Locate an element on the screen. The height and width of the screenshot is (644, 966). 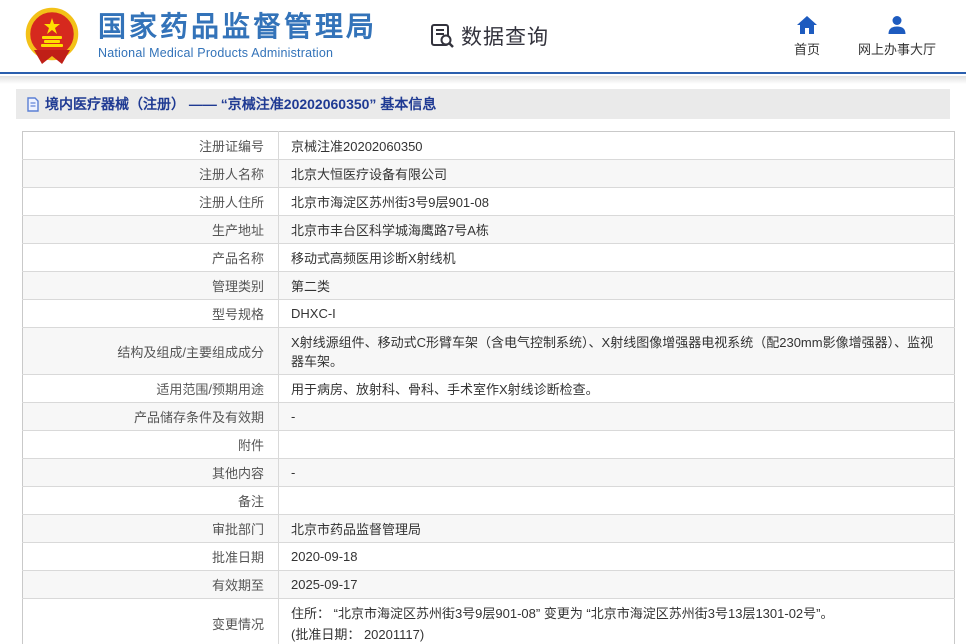
row-value-text: 移动式高频医用诊断X射线机 is located at coordinates (373, 258).